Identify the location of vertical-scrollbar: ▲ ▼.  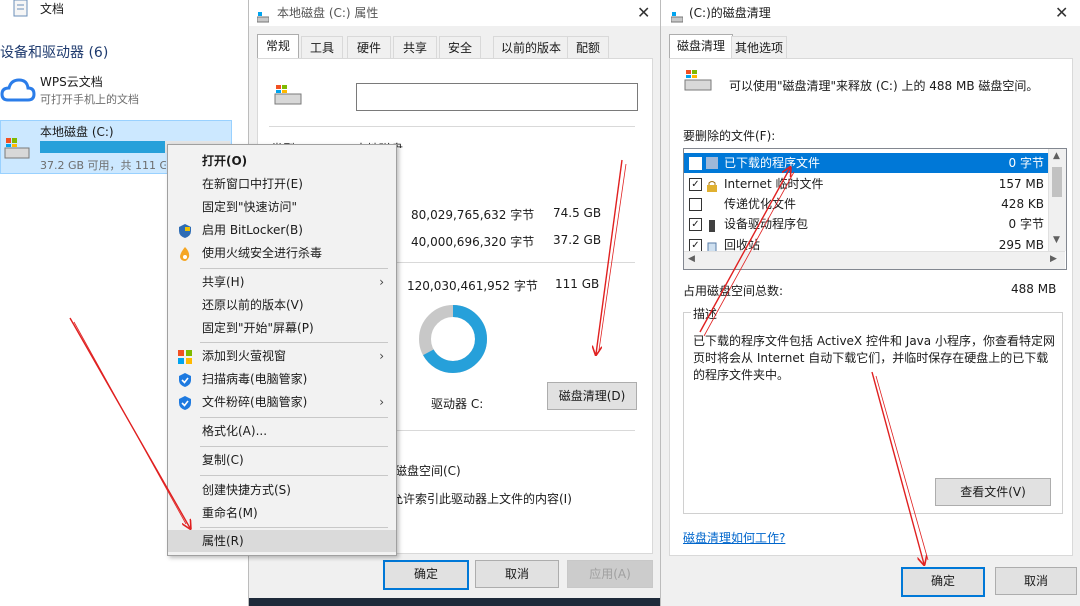
(1057, 200).